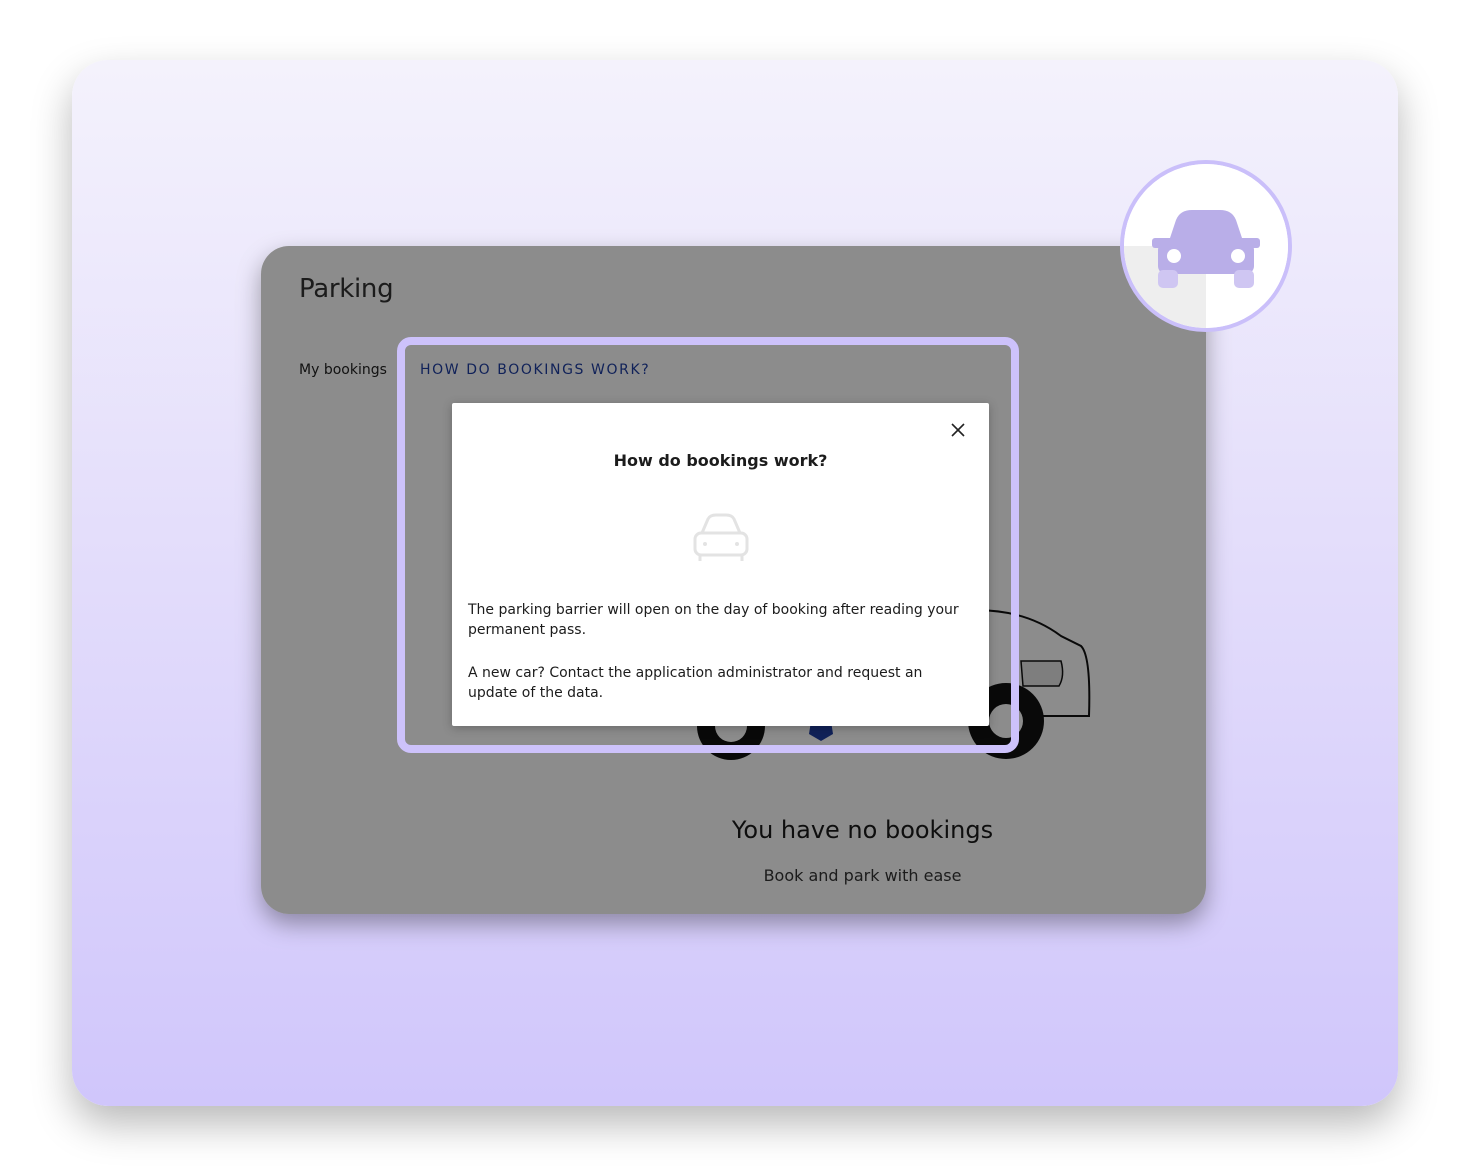 The height and width of the screenshot is (1167, 1470). What do you see at coordinates (958, 430) in the screenshot?
I see `close-icon` at bounding box center [958, 430].